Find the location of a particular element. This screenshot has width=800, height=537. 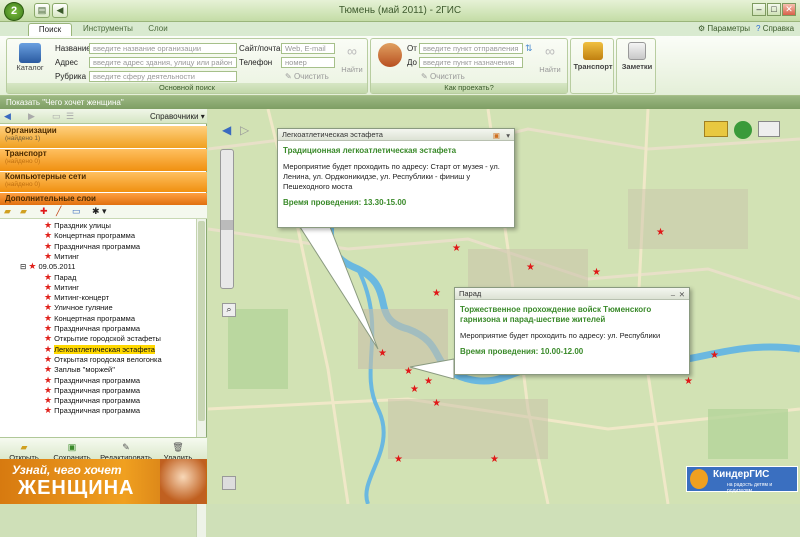

map-forward-icon: ▷ is located at coordinates (244, 130).